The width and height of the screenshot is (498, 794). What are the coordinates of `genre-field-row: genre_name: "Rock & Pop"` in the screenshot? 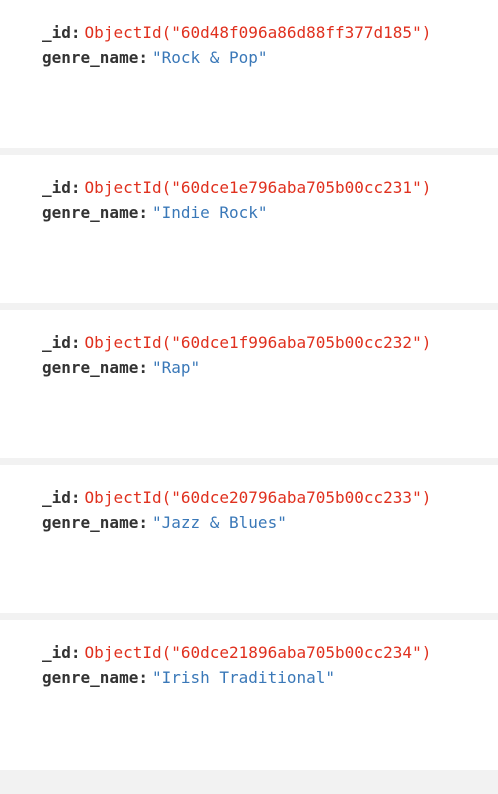 It's located at (270, 57).